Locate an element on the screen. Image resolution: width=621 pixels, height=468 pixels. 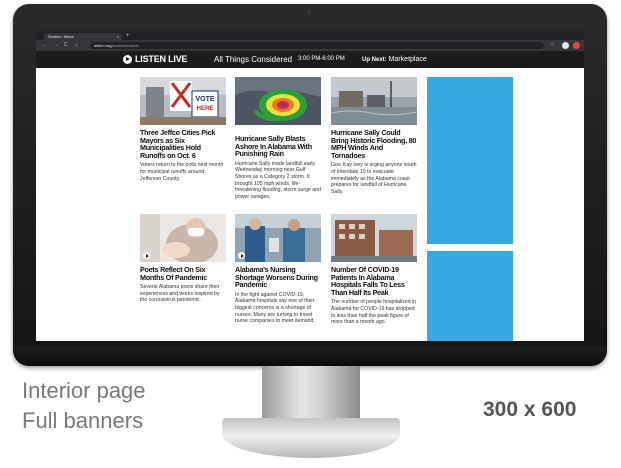
current-program: All Things Considered is located at coordinates (253, 59).